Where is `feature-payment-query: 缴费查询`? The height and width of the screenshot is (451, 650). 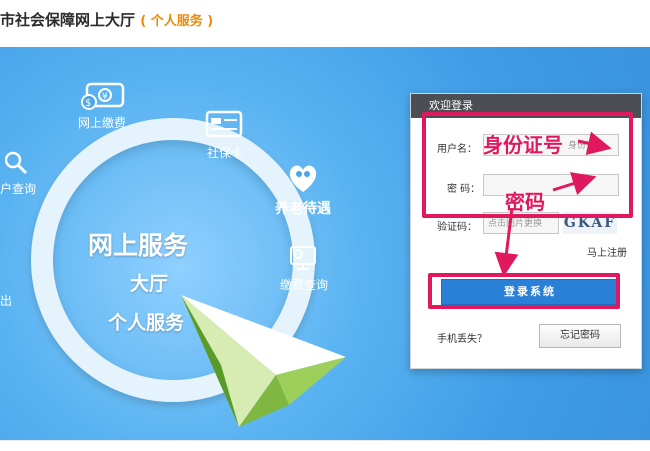
feature-payment-query: 缴费查询 is located at coordinates (304, 268).